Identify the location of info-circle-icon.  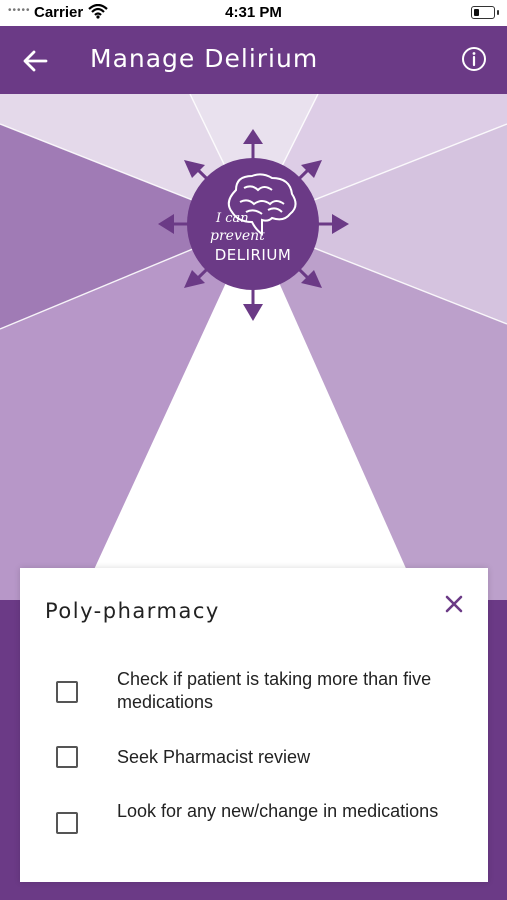
(474, 59).